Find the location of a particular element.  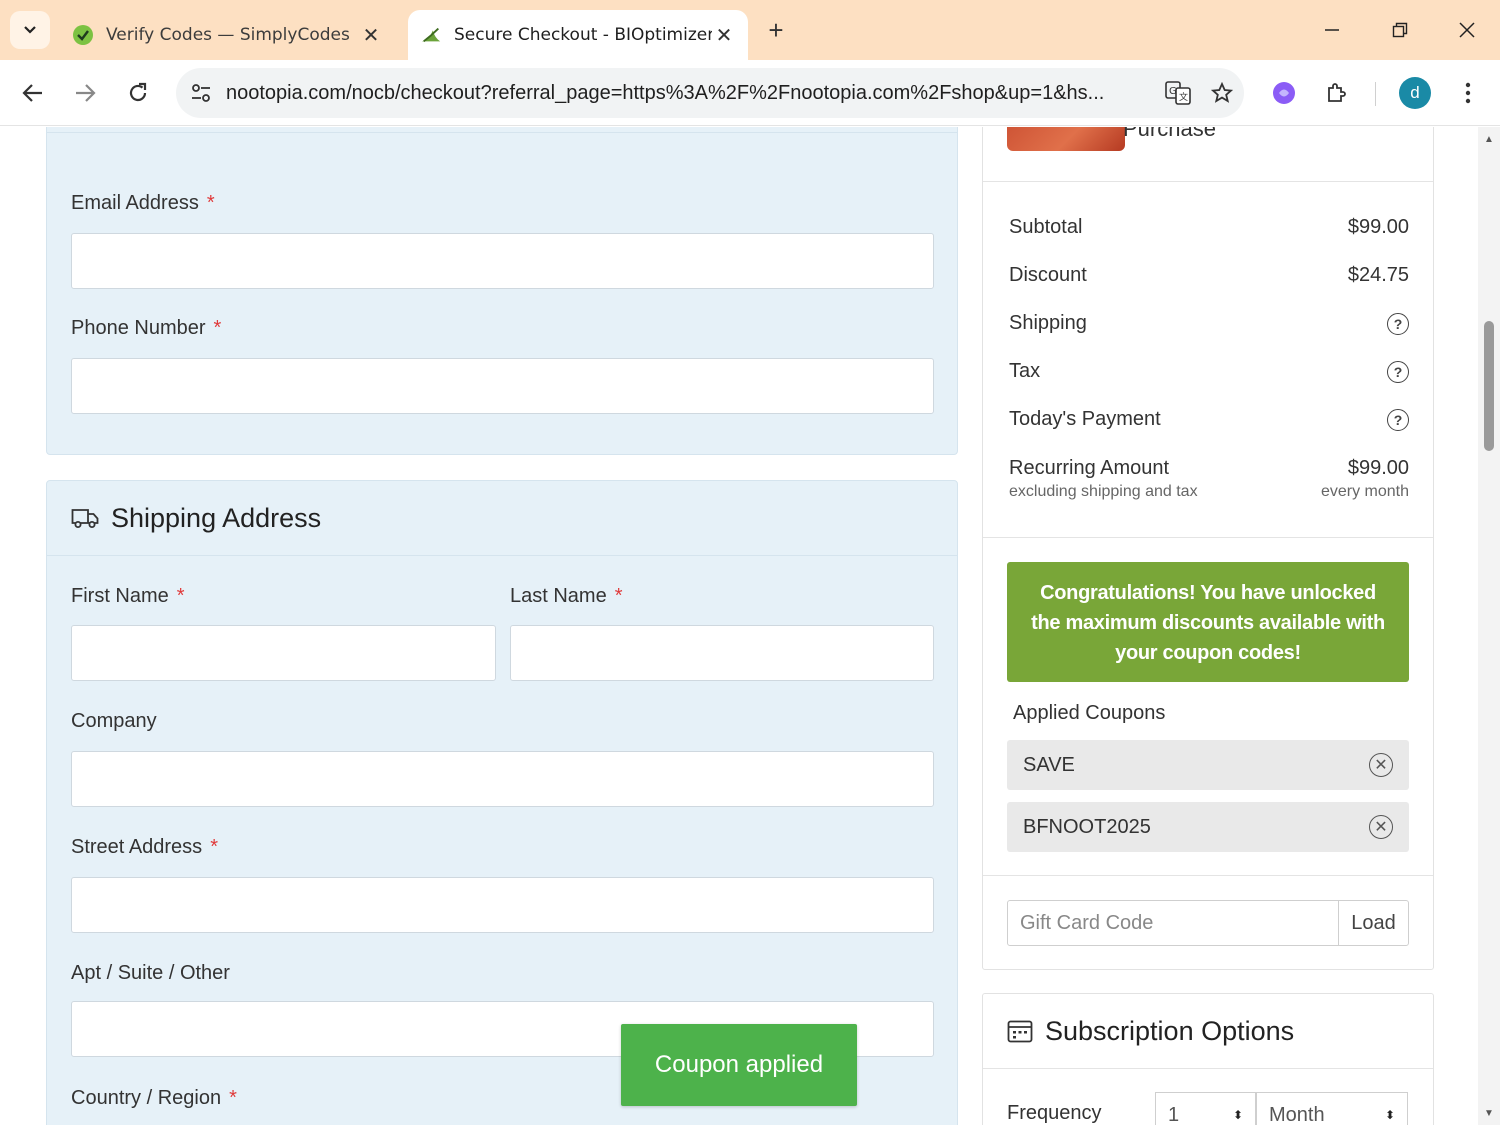

forward-button is located at coordinates (85, 93).